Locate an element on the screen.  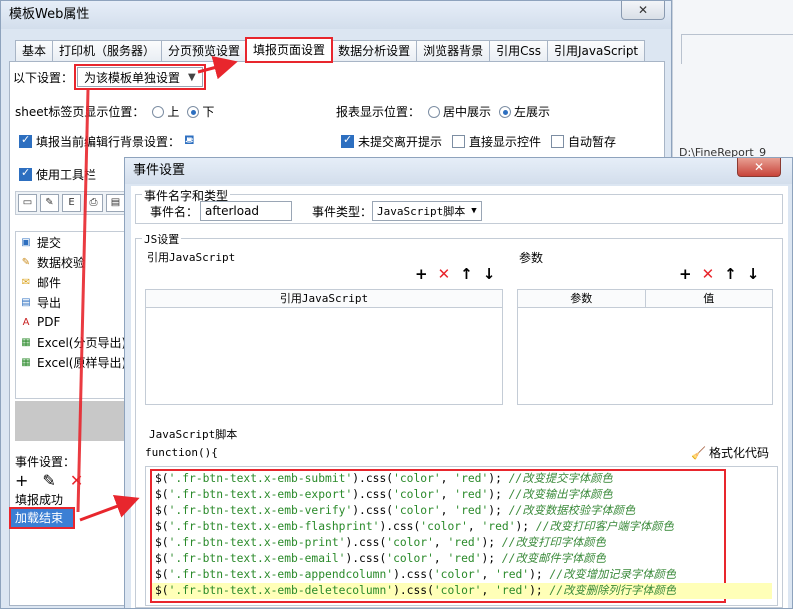
event-name-row: 事件名： afterload is located at coordinates (221, 211).